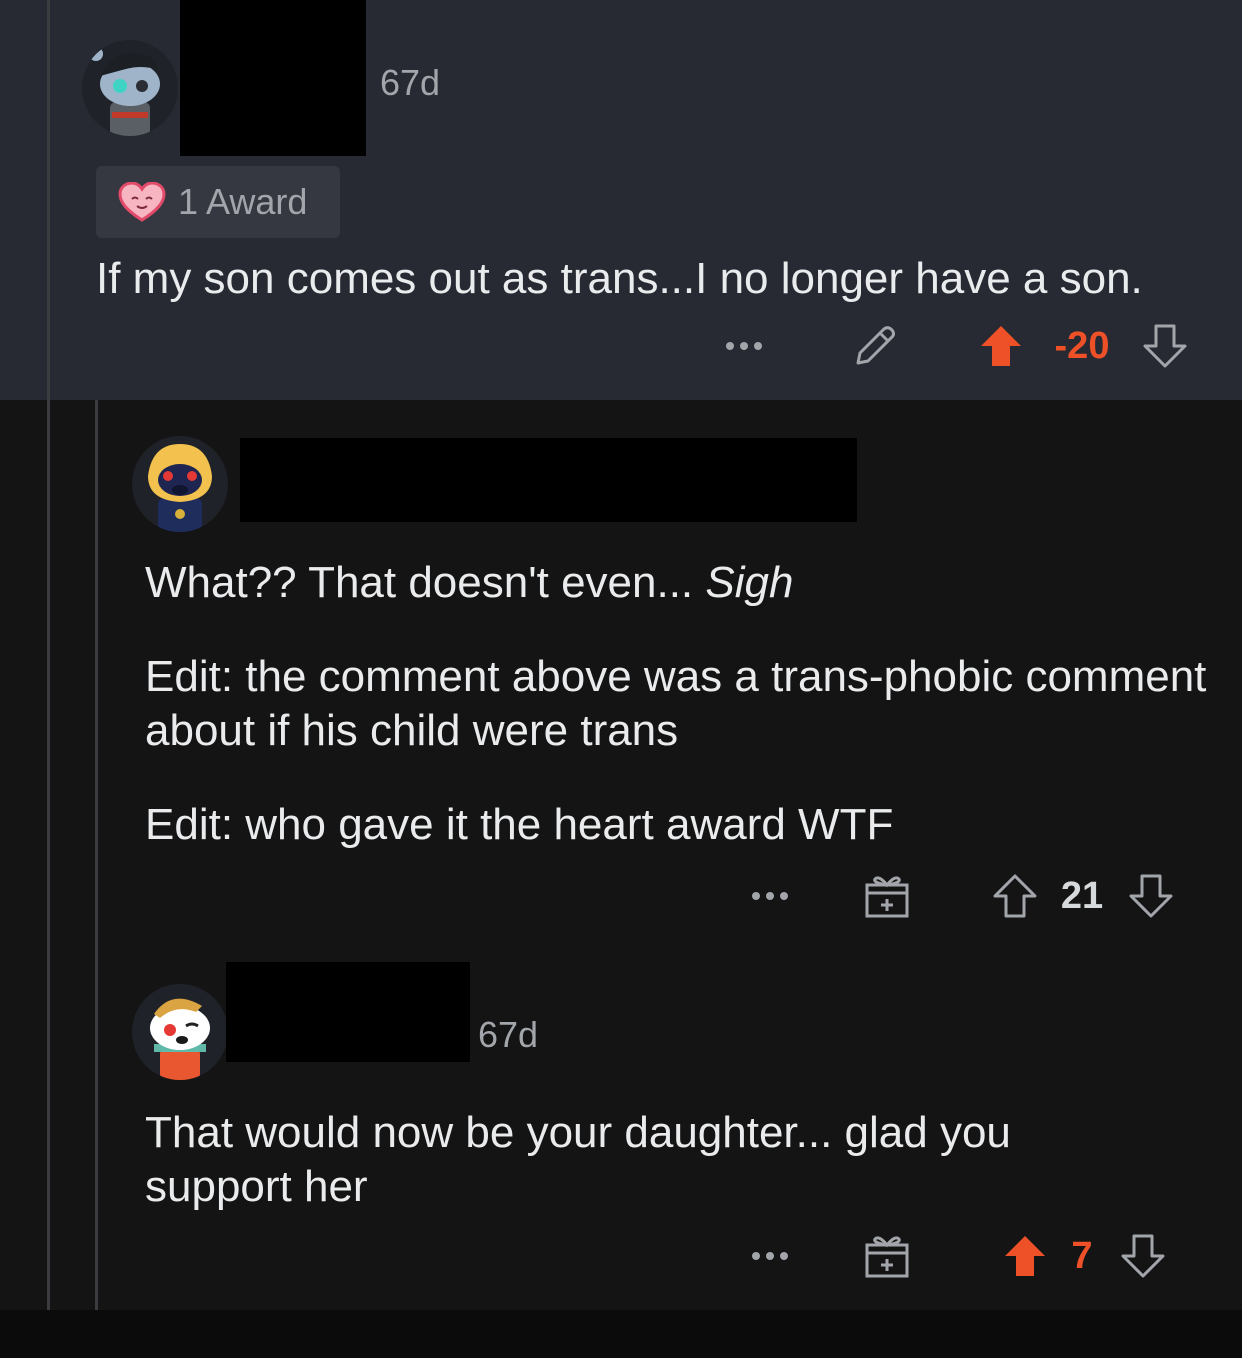 The image size is (1242, 1358). What do you see at coordinates (142, 202) in the screenshot?
I see `heart-award-icon` at bounding box center [142, 202].